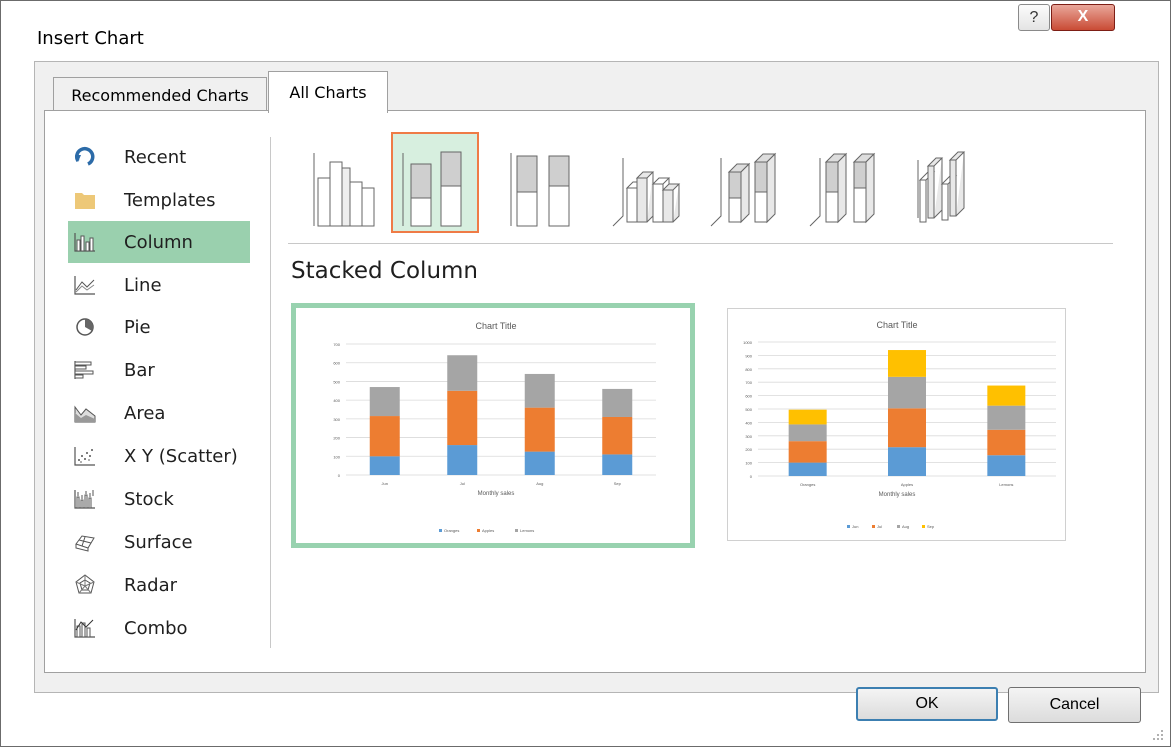  Describe the element at coordinates (748, 369) in the screenshot. I see `y-tick-label: 800` at that location.